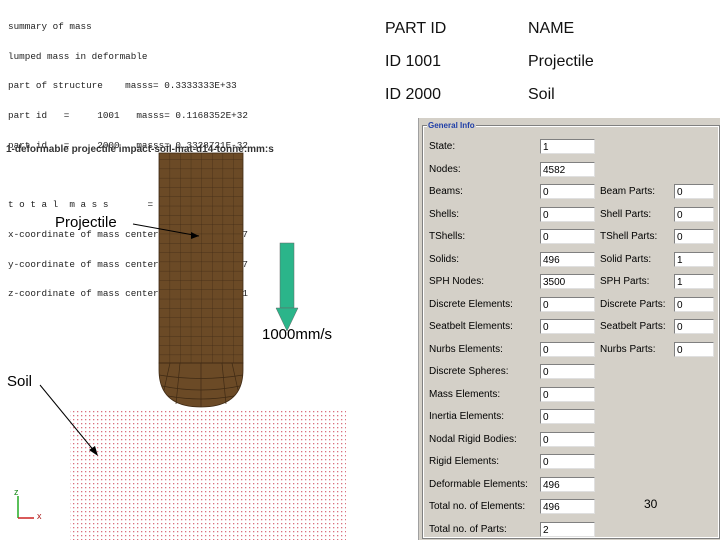 The width and height of the screenshot is (720, 545). Describe the element at coordinates (16, 492) in the screenshot. I see `axis-z-label: z` at that location.